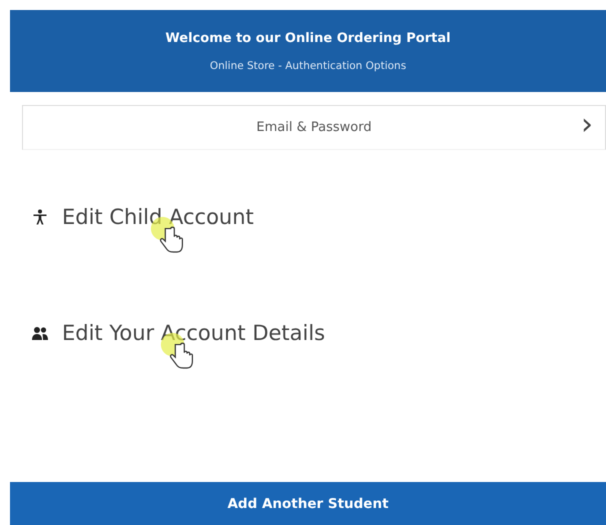 The width and height of the screenshot is (606, 525). What do you see at coordinates (308, 503) in the screenshot?
I see `add-student-button: Add Another Student` at bounding box center [308, 503].